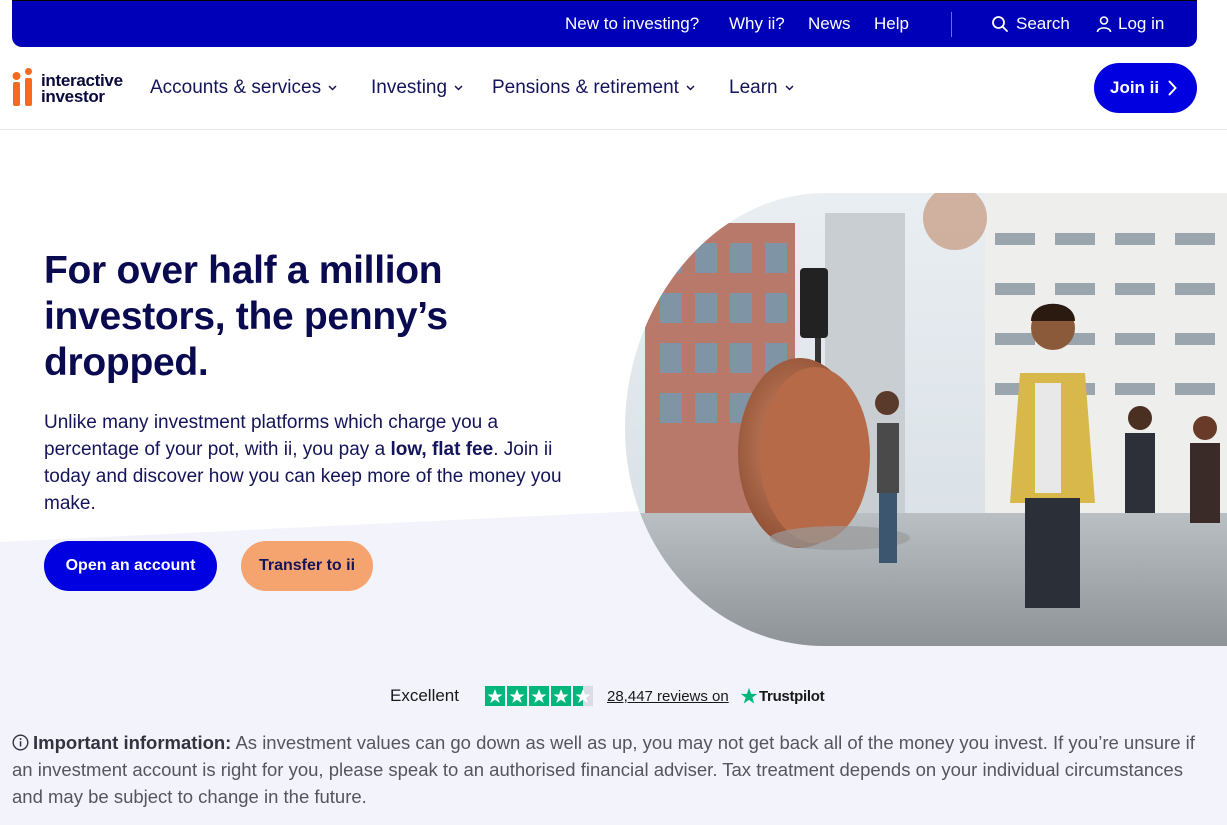 Image resolution: width=1227 pixels, height=825 pixels. I want to click on trustpilot-wordmark: Trustpilot, so click(792, 696).